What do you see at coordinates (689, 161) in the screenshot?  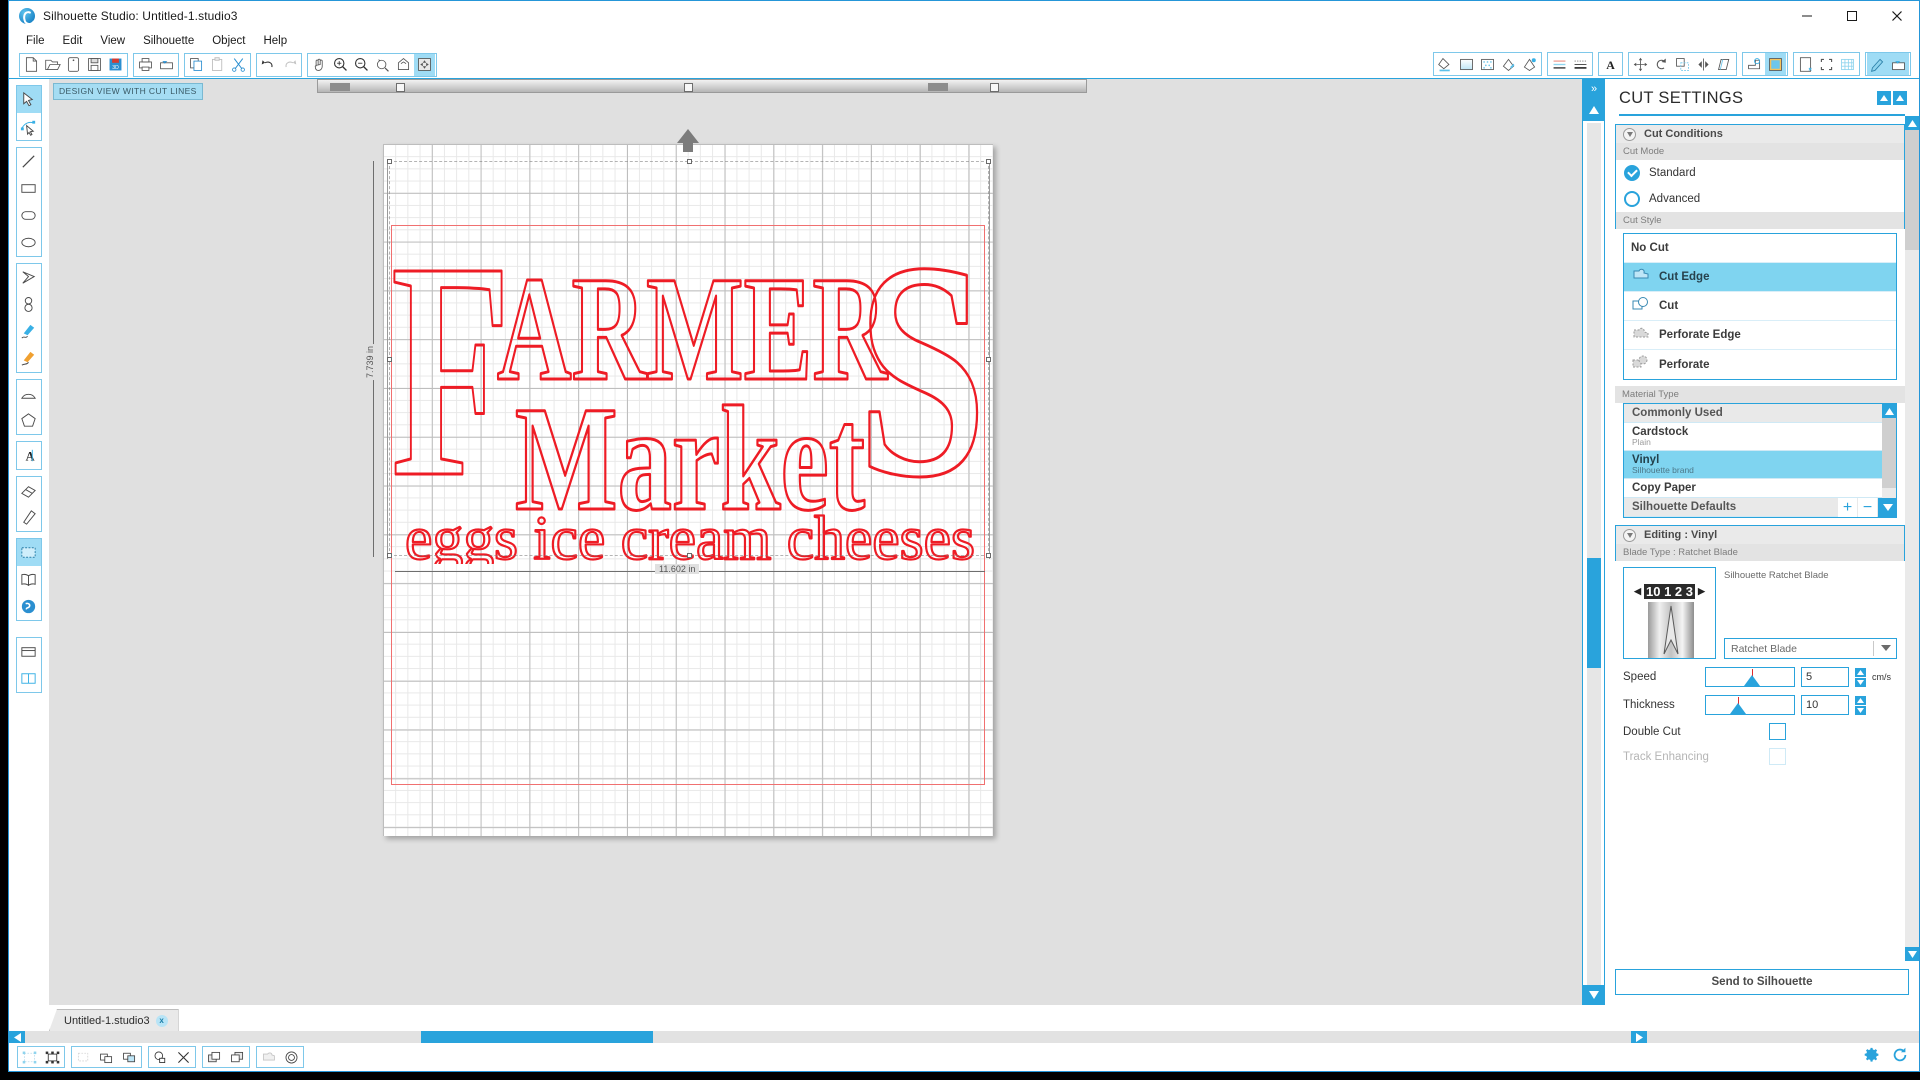 I see `resize-handle-tc` at bounding box center [689, 161].